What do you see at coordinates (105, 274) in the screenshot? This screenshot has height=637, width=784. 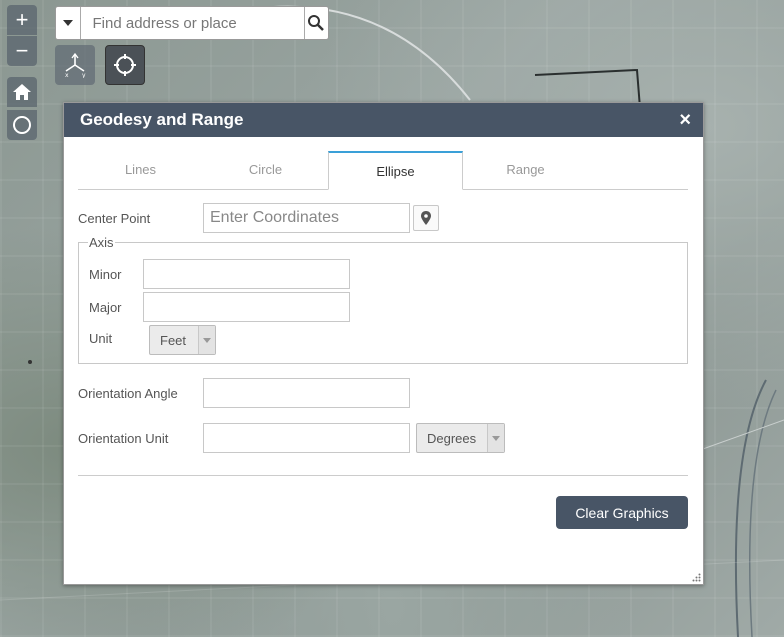 I see `minor-label: Minor` at bounding box center [105, 274].